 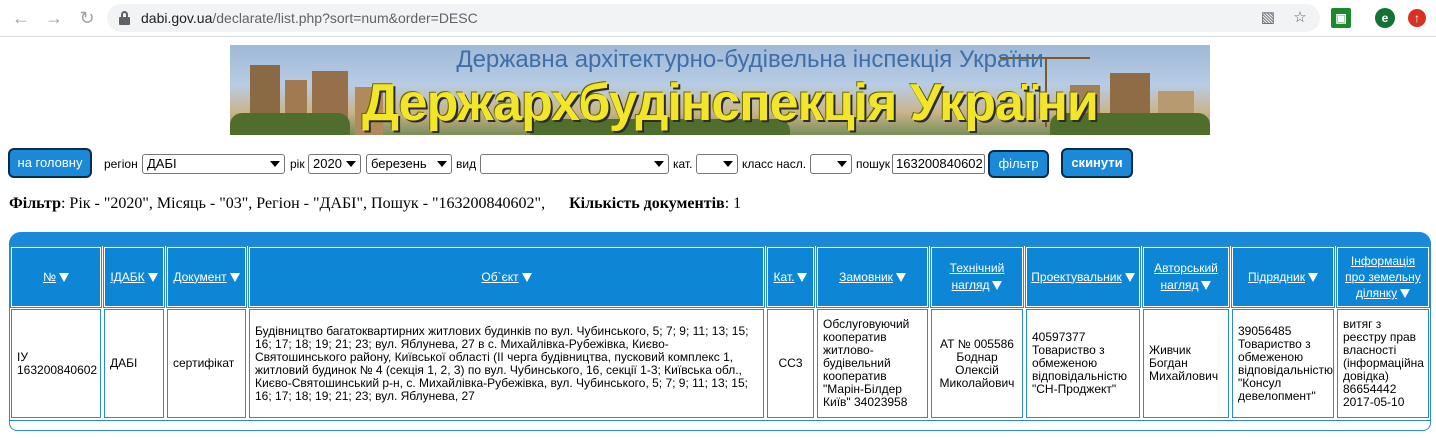 What do you see at coordinates (790, 363) in the screenshot?
I see `cell-category: СС3` at bounding box center [790, 363].